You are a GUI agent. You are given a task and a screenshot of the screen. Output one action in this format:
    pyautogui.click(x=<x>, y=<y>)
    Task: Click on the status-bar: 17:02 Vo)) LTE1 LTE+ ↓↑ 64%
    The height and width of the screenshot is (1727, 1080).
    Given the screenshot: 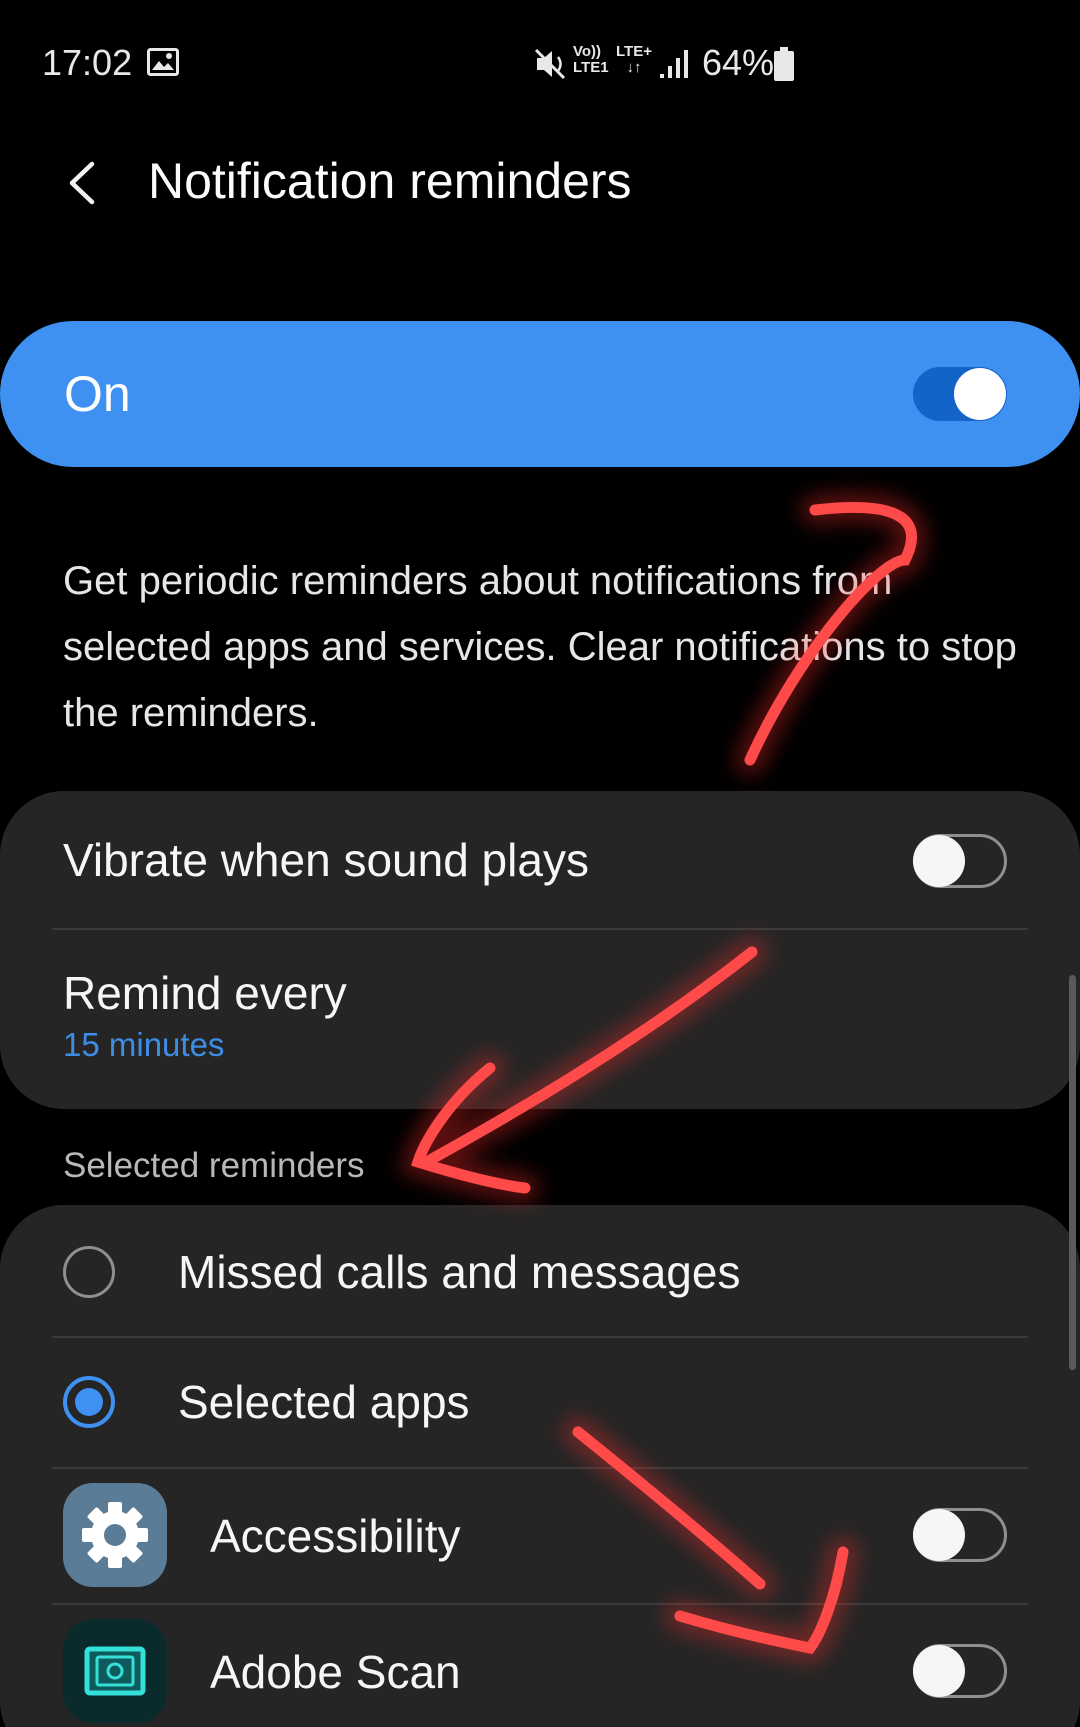 What is the action you would take?
    pyautogui.click(x=540, y=65)
    